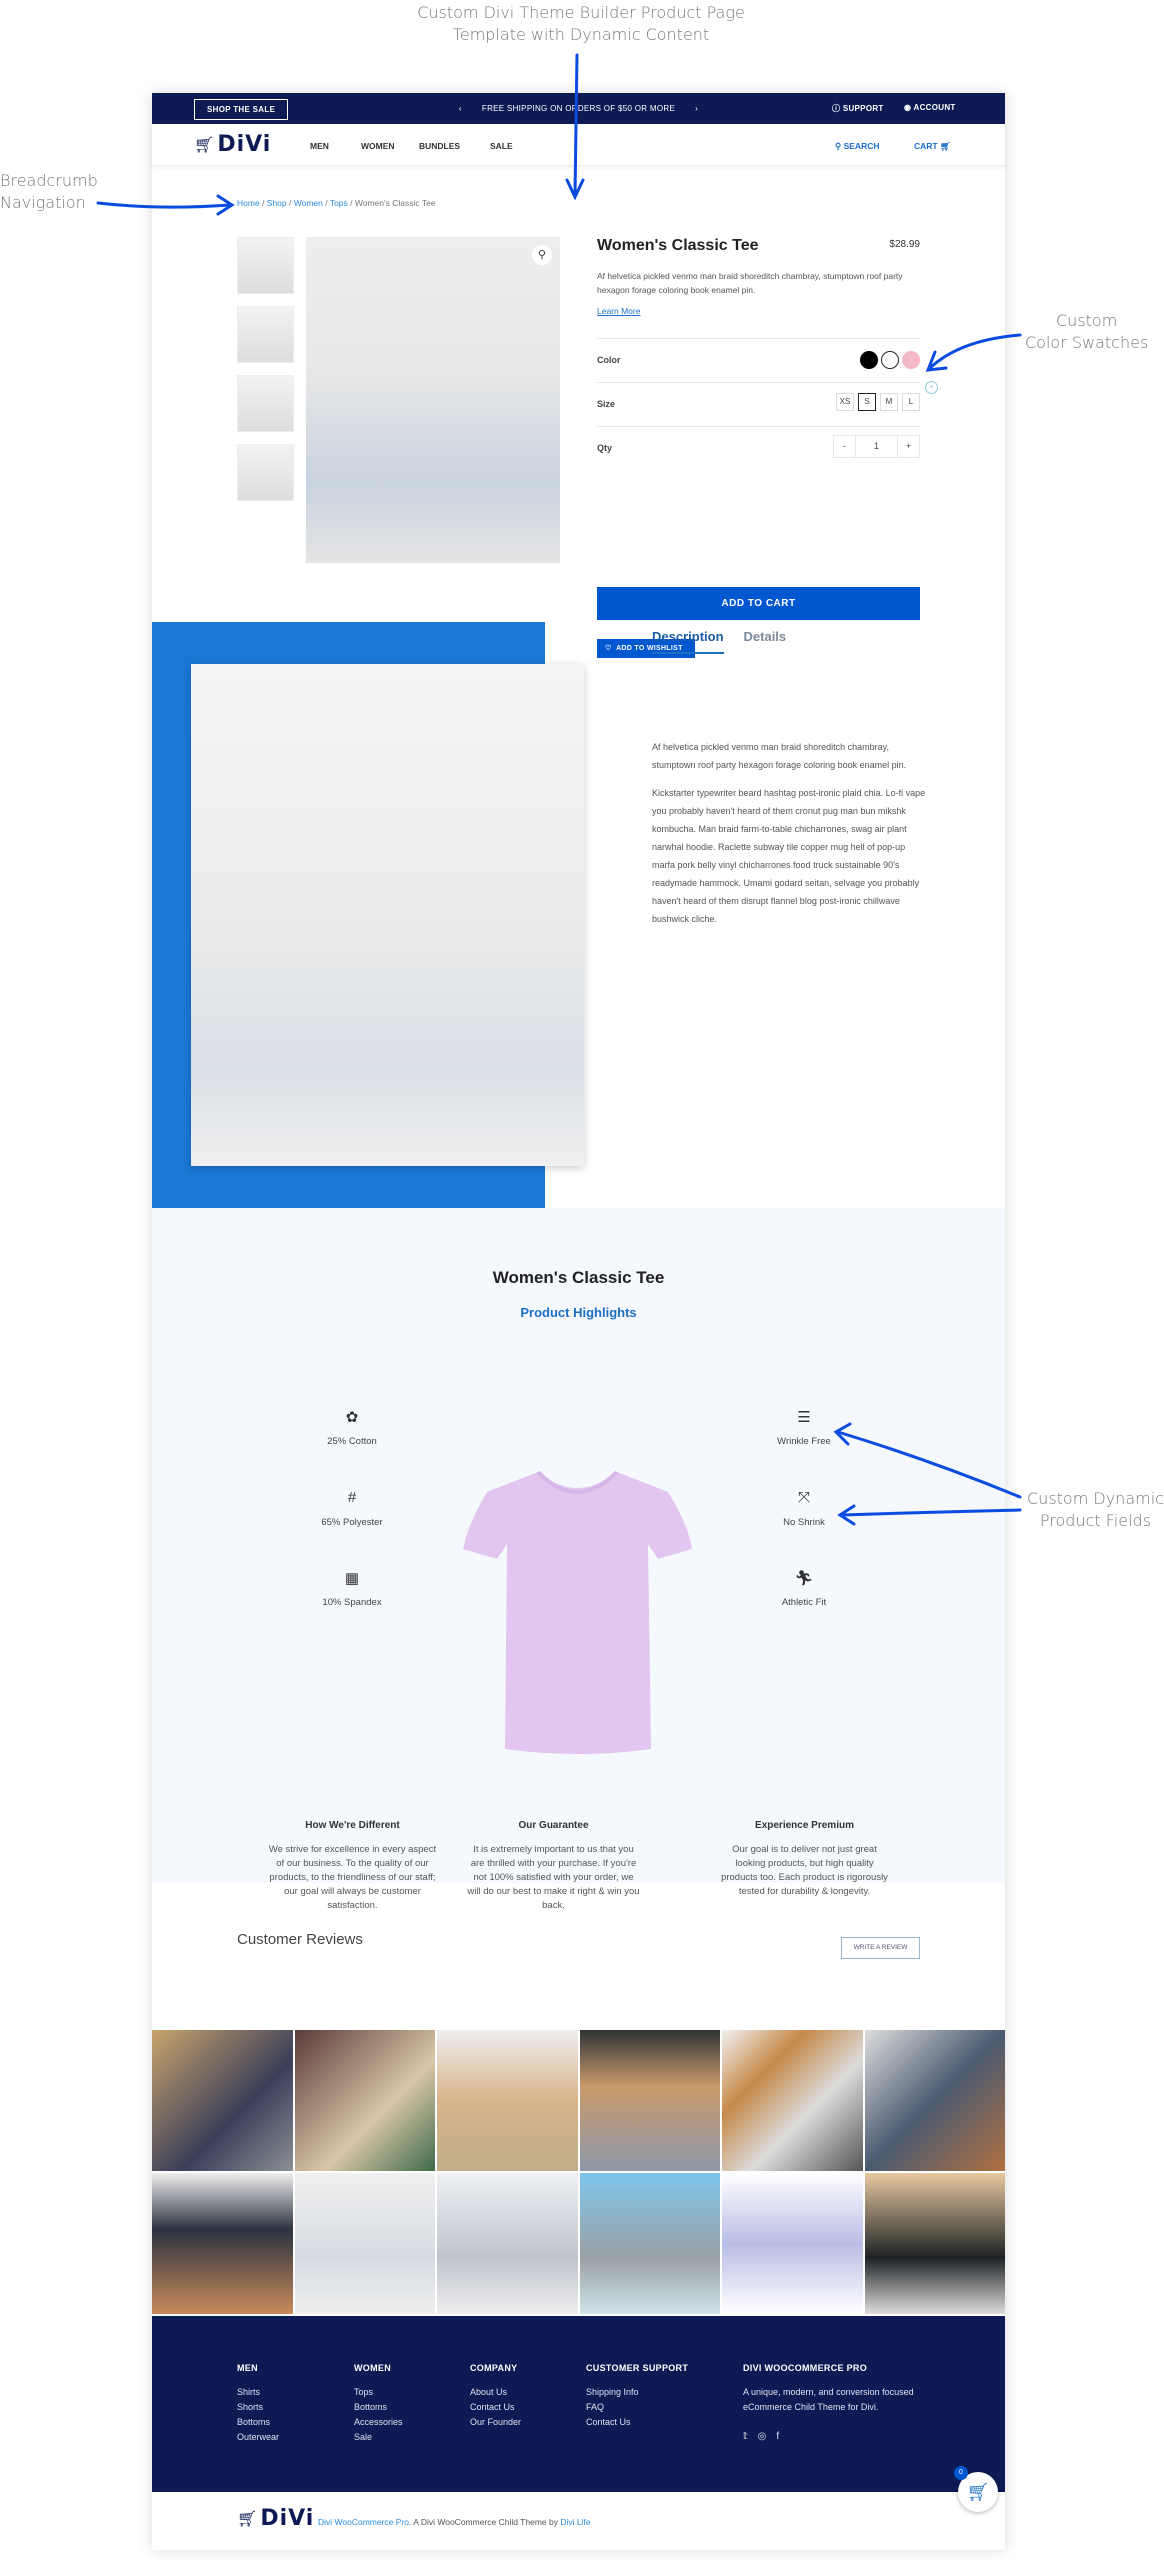 The width and height of the screenshot is (1164, 2560). I want to click on feature-athletic-fit: 🏃︎ Athletic Fit, so click(804, 1588).